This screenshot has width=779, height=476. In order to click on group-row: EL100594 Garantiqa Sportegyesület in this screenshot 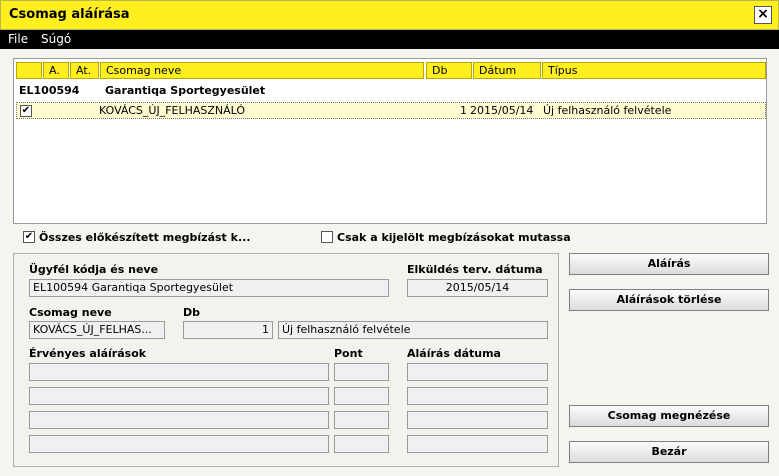, I will do `click(142, 90)`.